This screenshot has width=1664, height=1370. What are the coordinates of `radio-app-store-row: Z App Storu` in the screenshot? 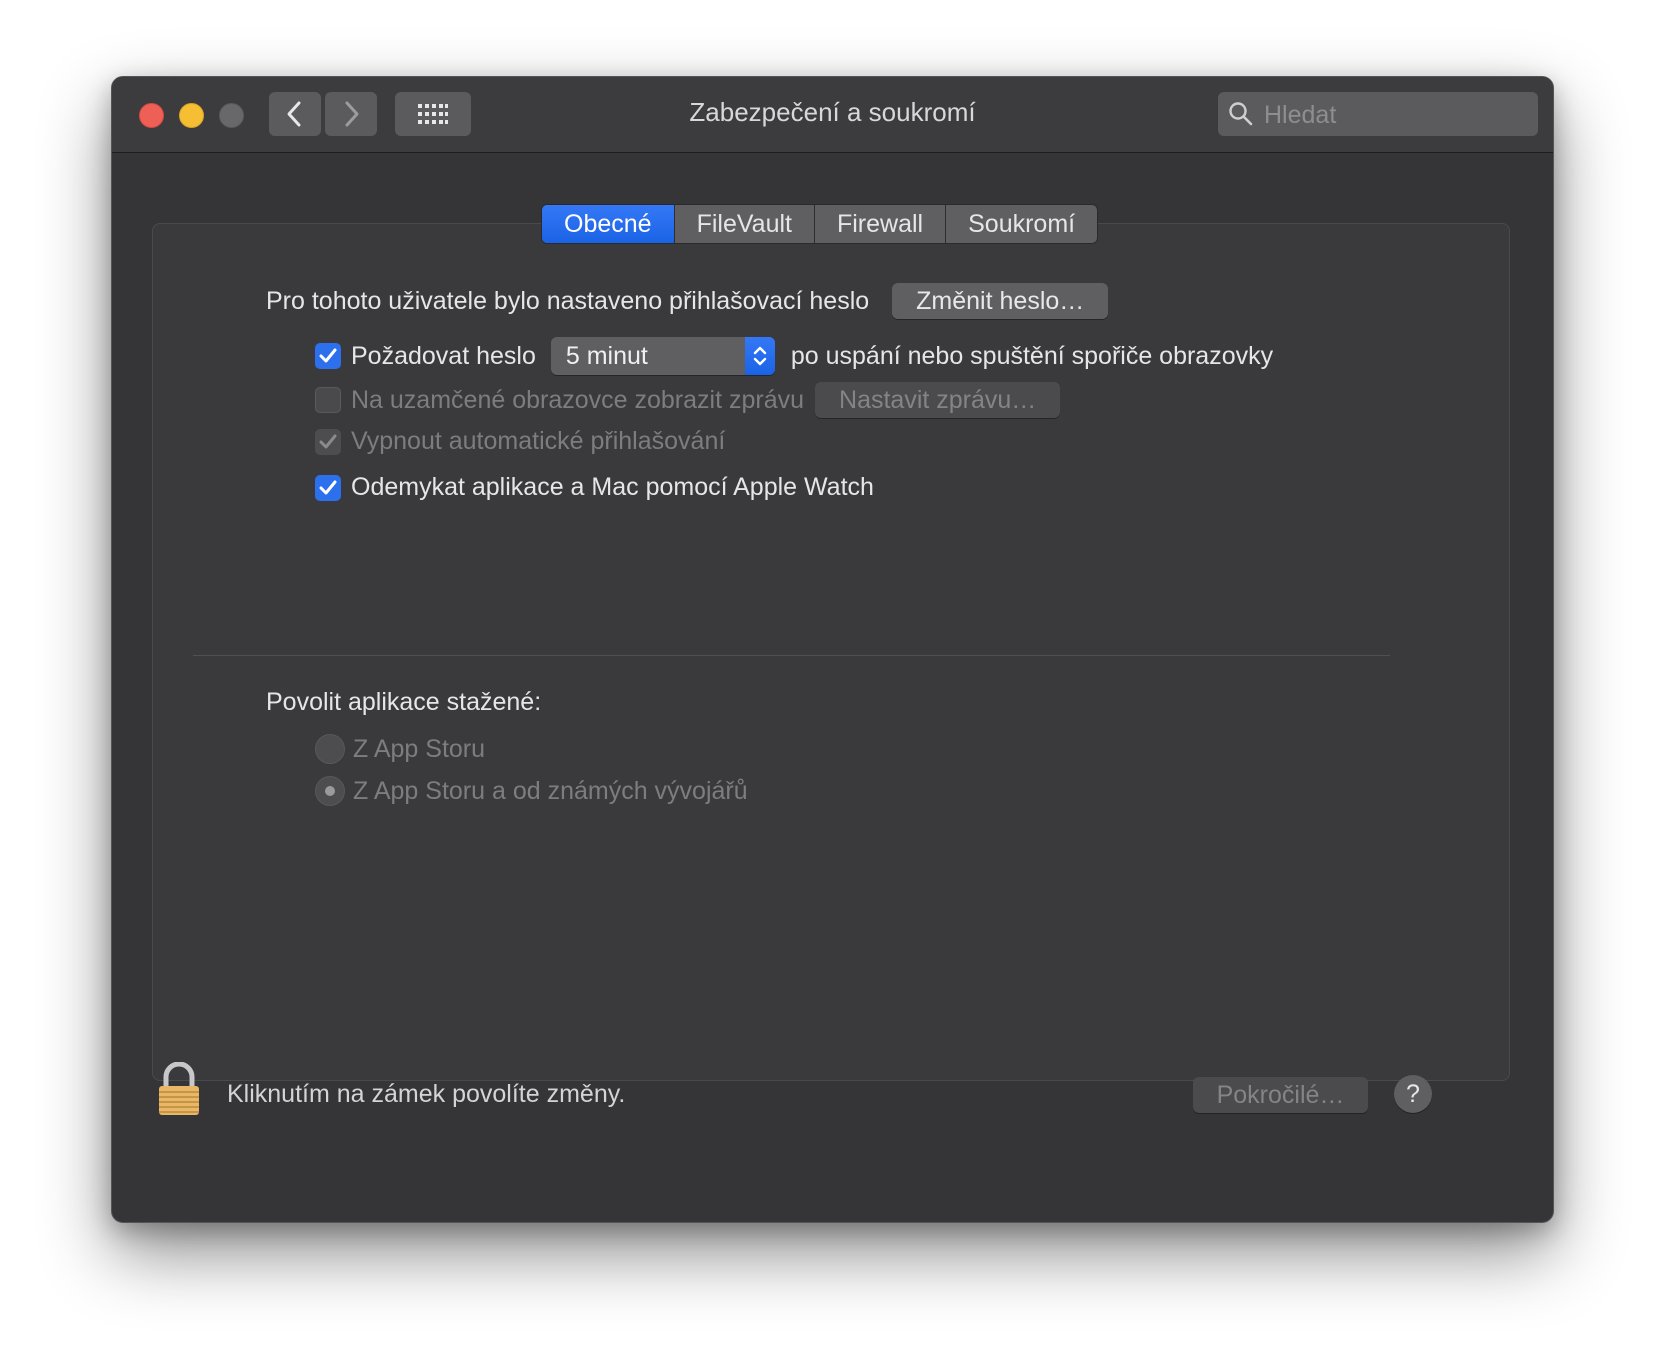 It's located at (400, 749).